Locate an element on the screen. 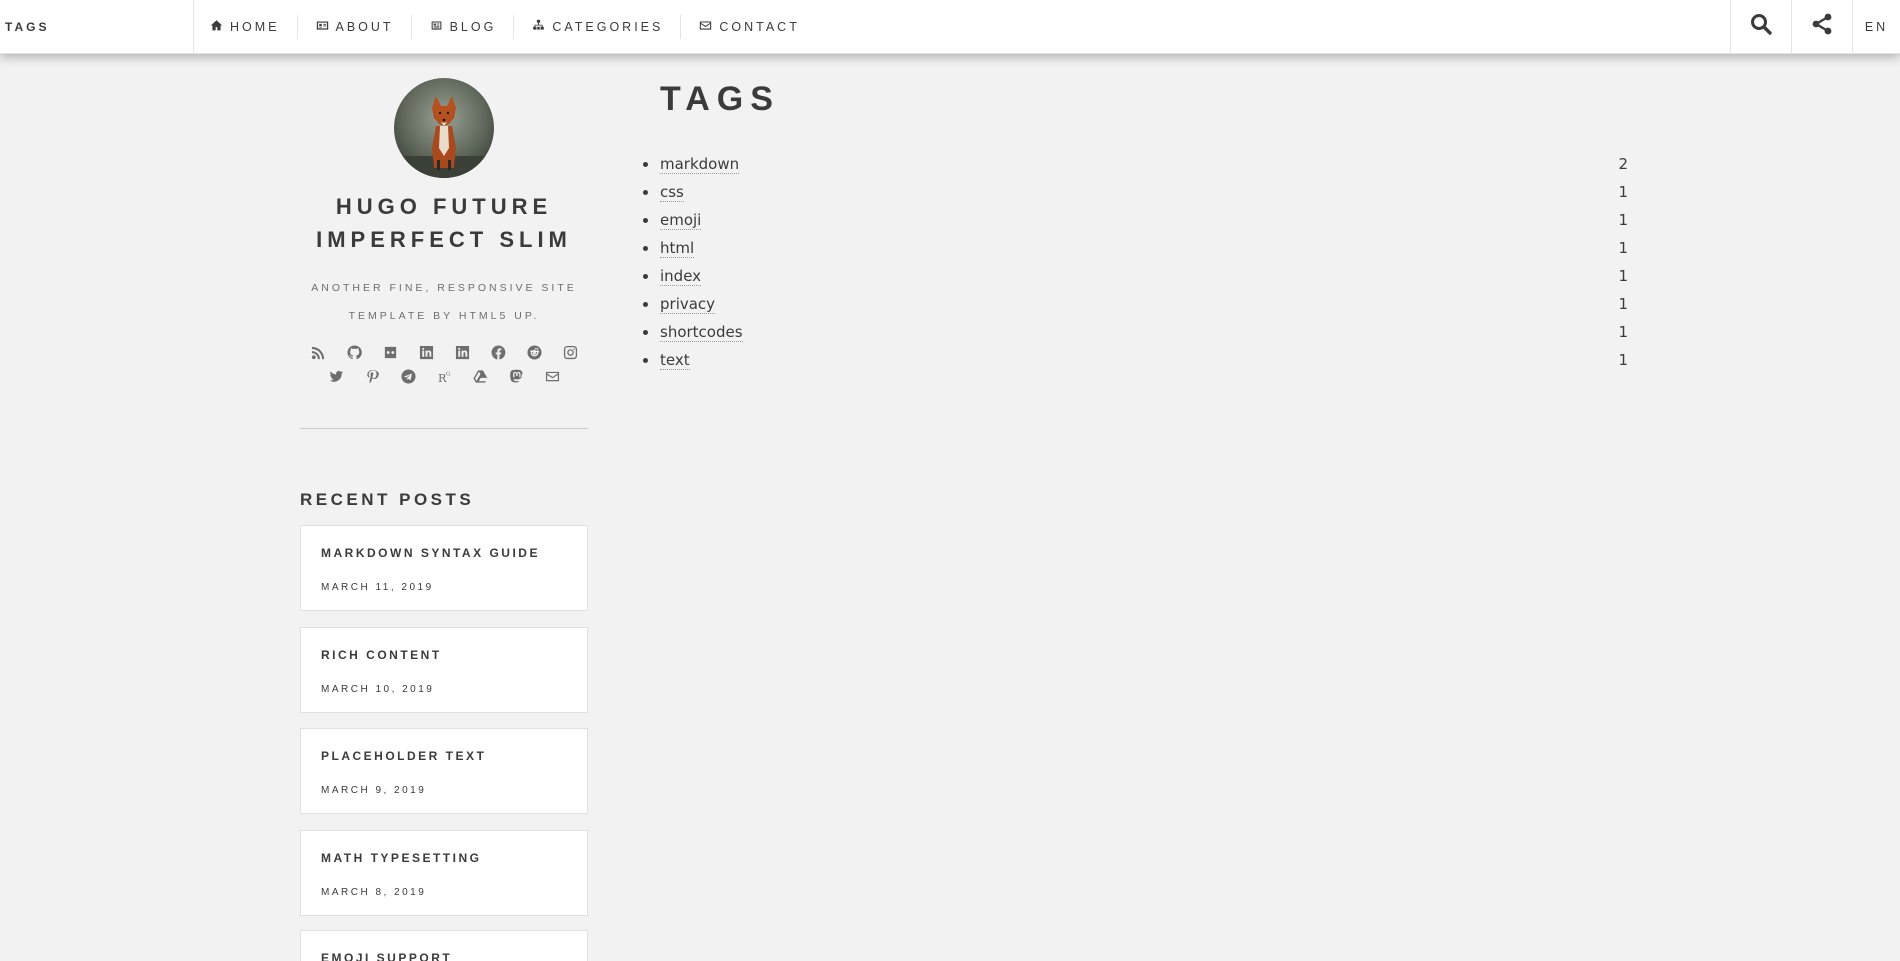 The image size is (1900, 961). nav-contact-label: CONTACT is located at coordinates (759, 26).